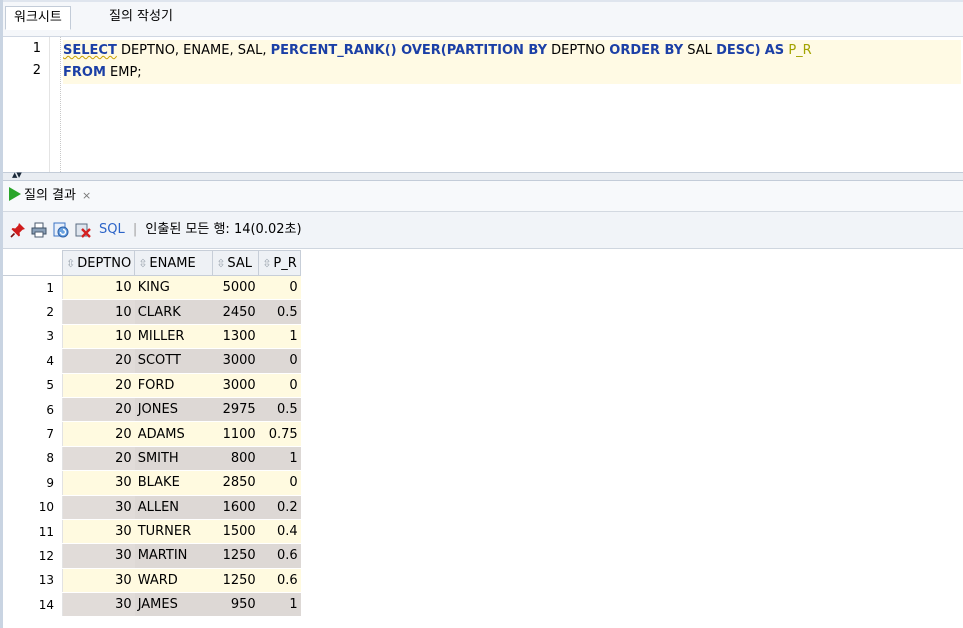 The image size is (963, 628). What do you see at coordinates (235, 312) in the screenshot?
I see `cell-sal: 2450` at bounding box center [235, 312].